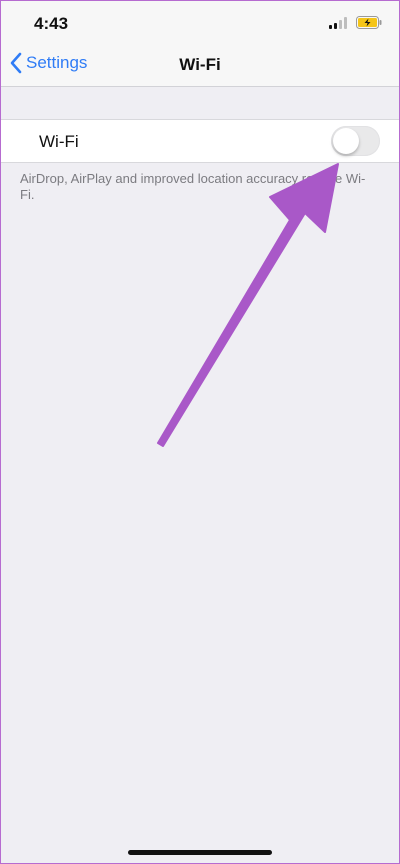  I want to click on status-icons, so click(355, 22).